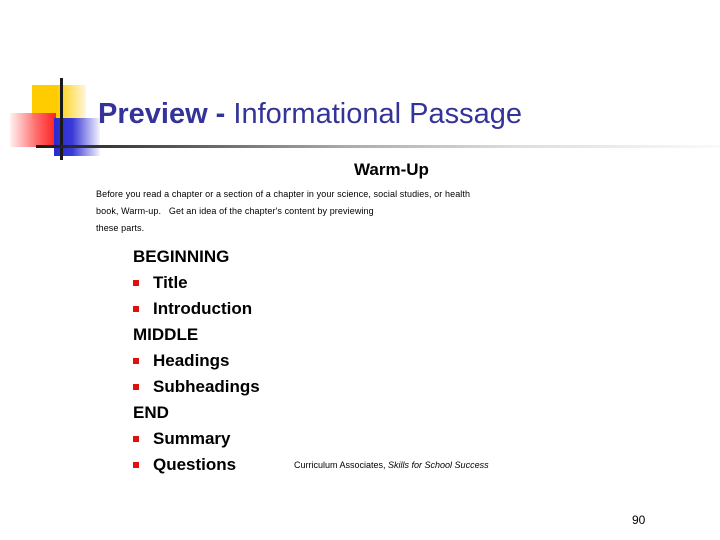  What do you see at coordinates (341, 465) in the screenshot?
I see `credit-publisher: Curriculum Associates,` at bounding box center [341, 465].